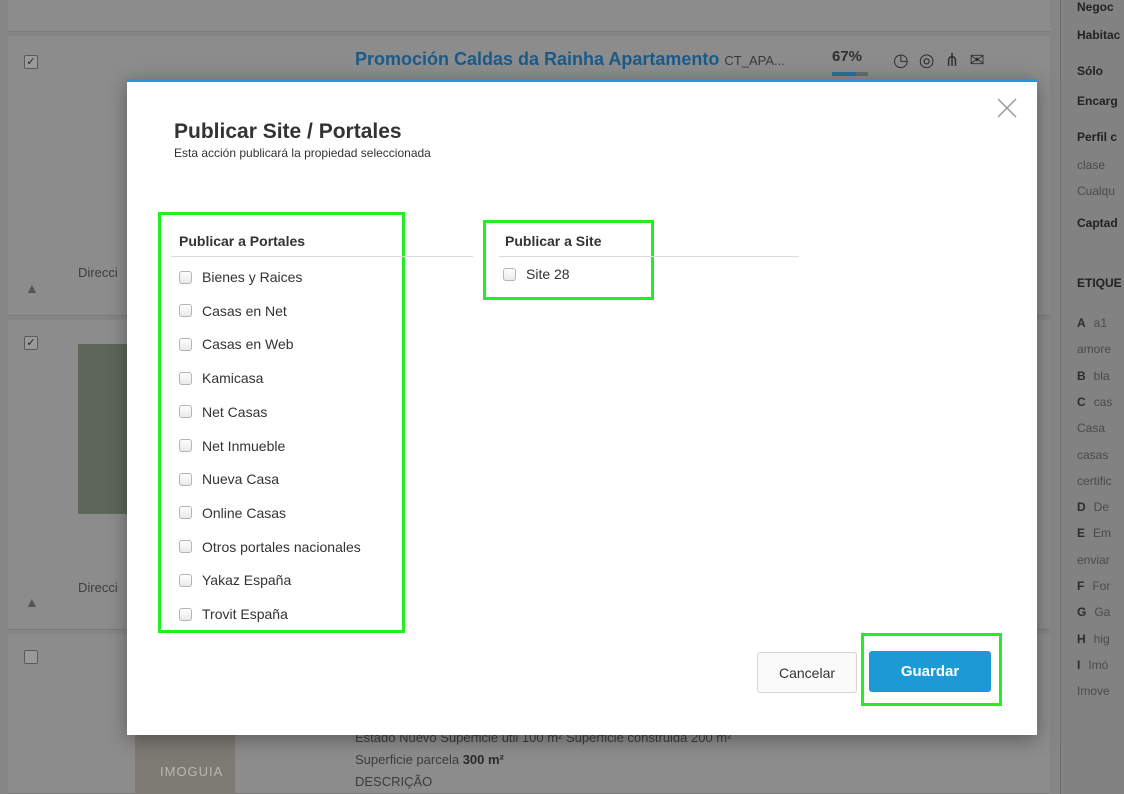 The image size is (1124, 794). Describe the element at coordinates (234, 412) in the screenshot. I see `checkbox-label: Net Casas` at that location.